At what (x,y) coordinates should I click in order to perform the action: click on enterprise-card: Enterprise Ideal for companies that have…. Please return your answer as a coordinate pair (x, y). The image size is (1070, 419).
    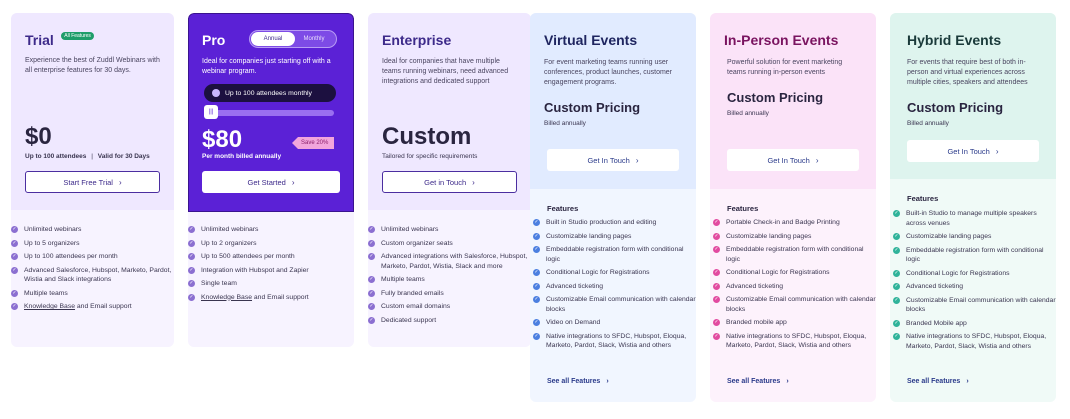
    Looking at the image, I should click on (449, 180).